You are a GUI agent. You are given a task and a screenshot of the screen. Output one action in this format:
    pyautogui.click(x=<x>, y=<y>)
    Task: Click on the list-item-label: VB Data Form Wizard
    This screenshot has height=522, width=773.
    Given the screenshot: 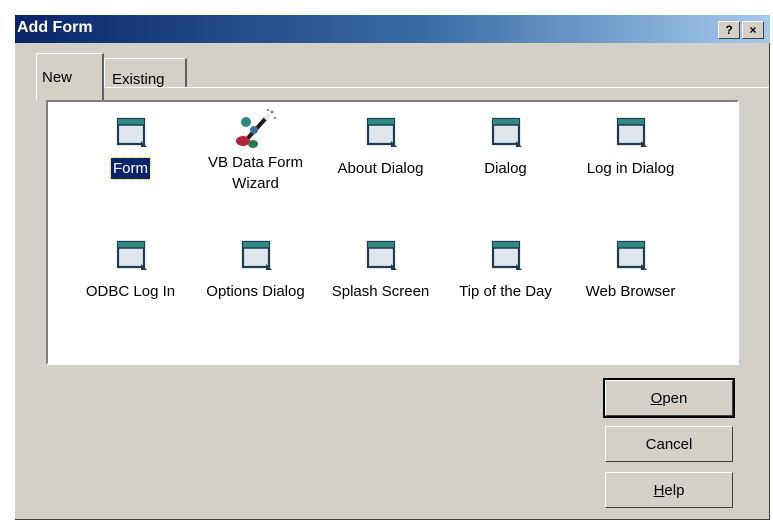 What is the action you would take?
    pyautogui.click(x=255, y=173)
    